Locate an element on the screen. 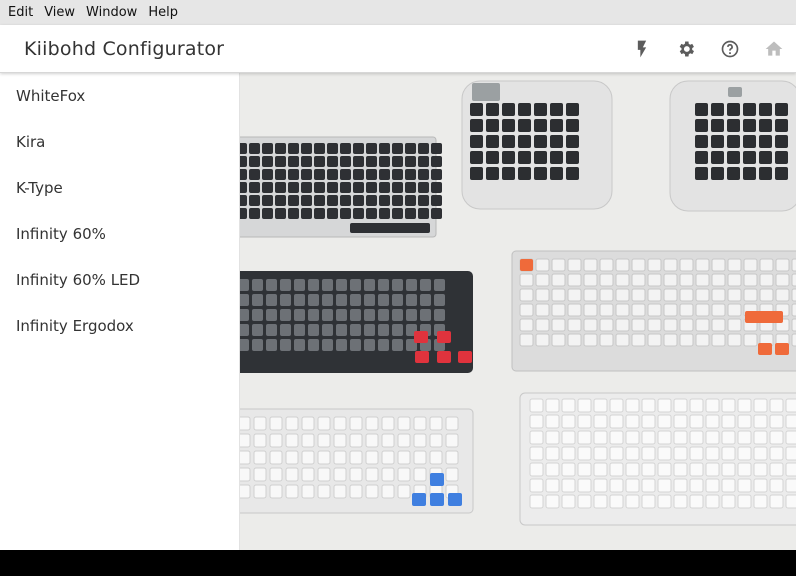 Image resolution: width=796 pixels, height=576 pixels. menu-edit: Edit is located at coordinates (20, 12).